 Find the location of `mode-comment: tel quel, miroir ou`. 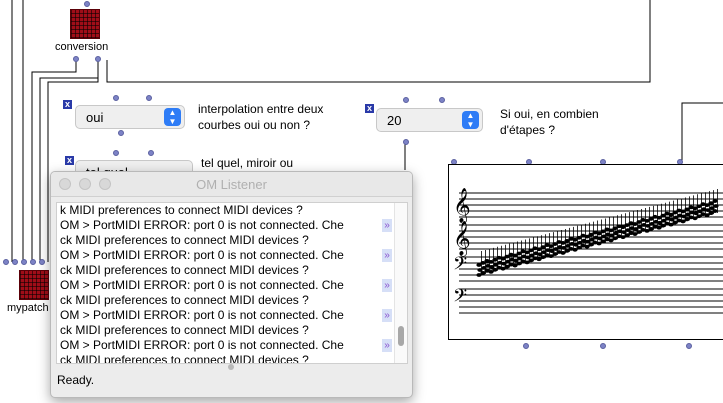

mode-comment: tel quel, miroir ou is located at coordinates (247, 163).